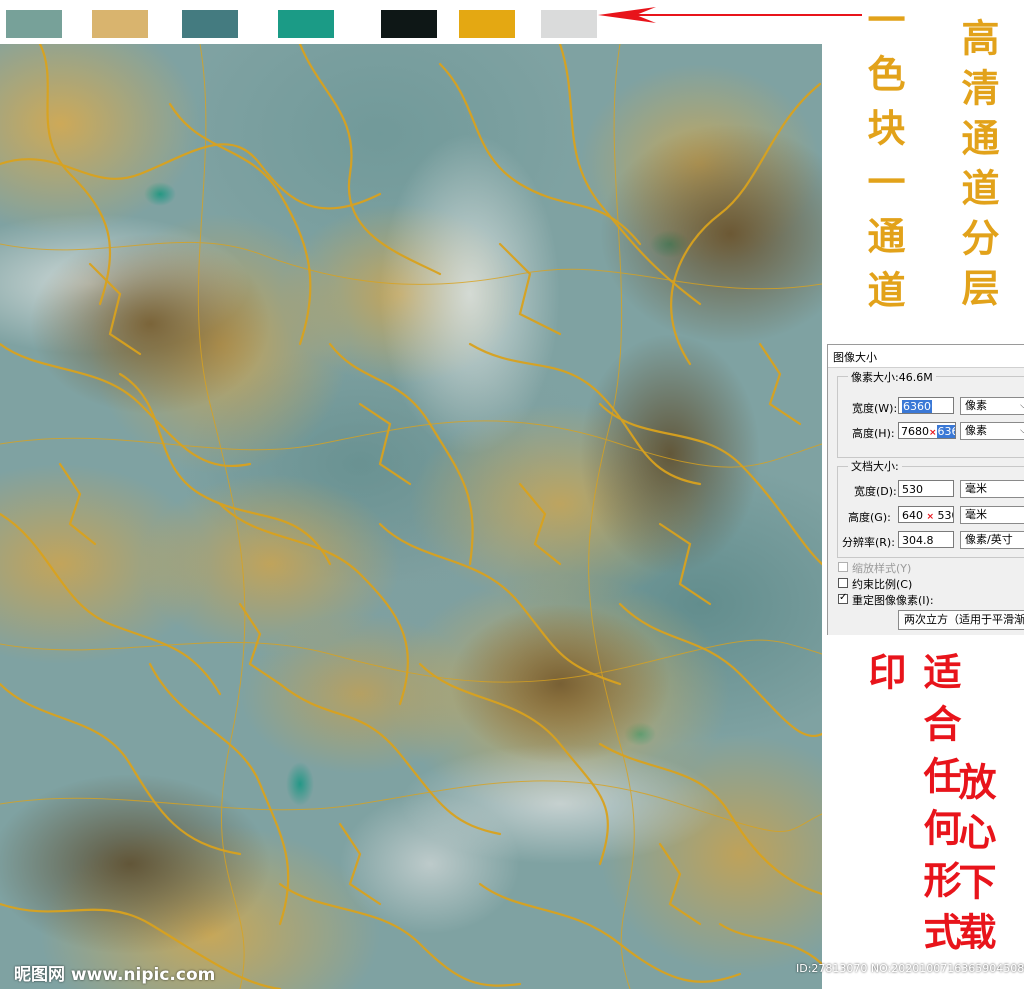 This screenshot has height=989, width=1024. I want to click on doc-width-input: 530, so click(926, 488).